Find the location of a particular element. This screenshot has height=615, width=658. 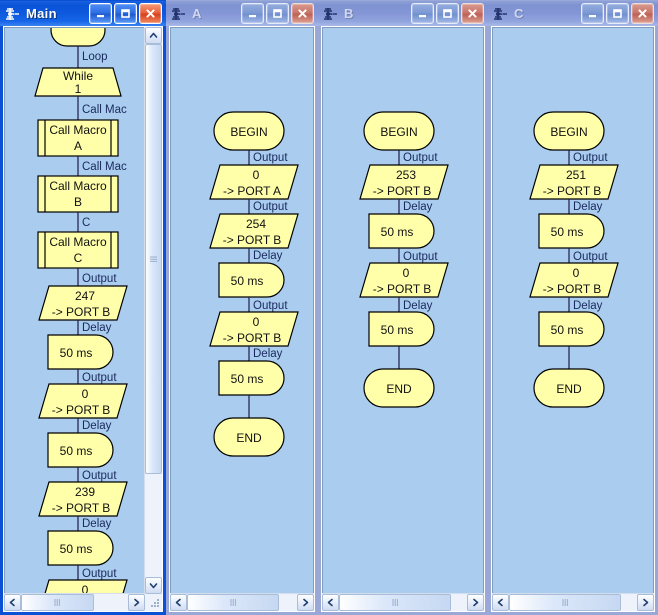

titlebar-b: B is located at coordinates (403, 13).